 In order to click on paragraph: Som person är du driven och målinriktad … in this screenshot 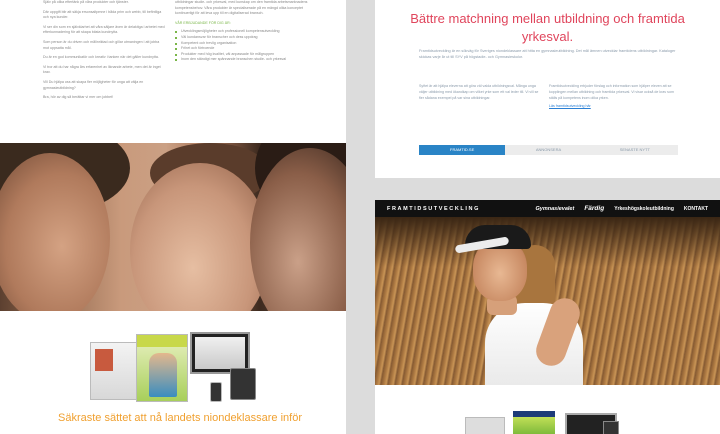, I will do `click(101, 44)`.